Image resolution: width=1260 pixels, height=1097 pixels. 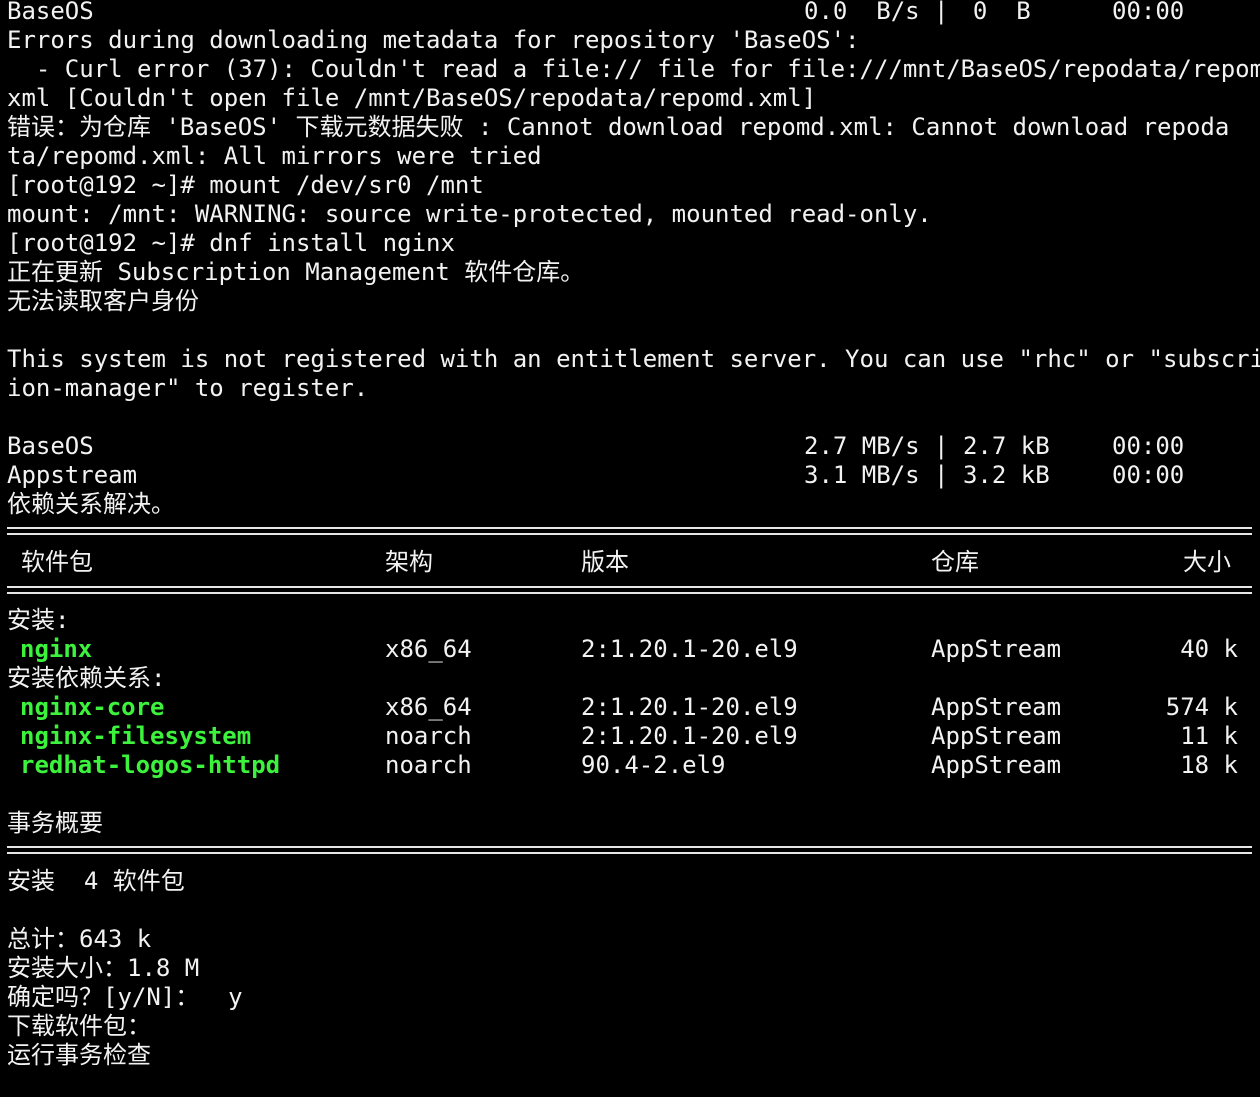 What do you see at coordinates (605, 562) in the screenshot?
I see `header-version: 版本` at bounding box center [605, 562].